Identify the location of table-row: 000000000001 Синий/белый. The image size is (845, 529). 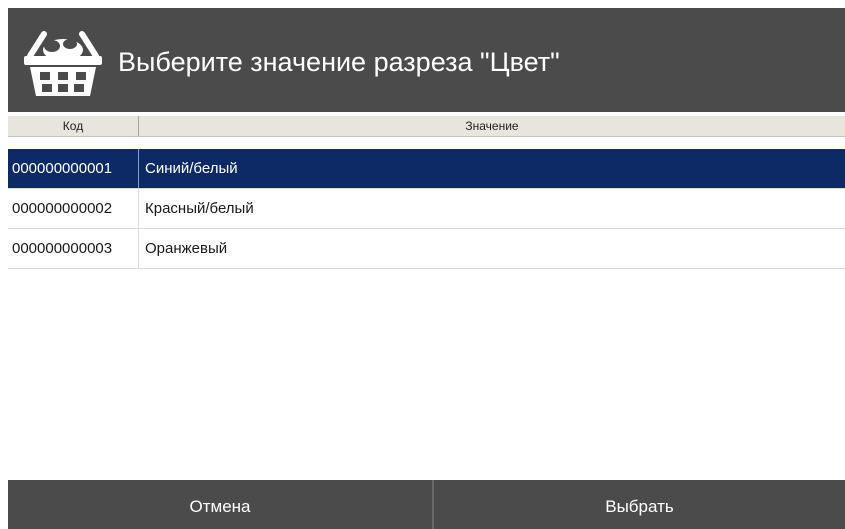
(426, 169).